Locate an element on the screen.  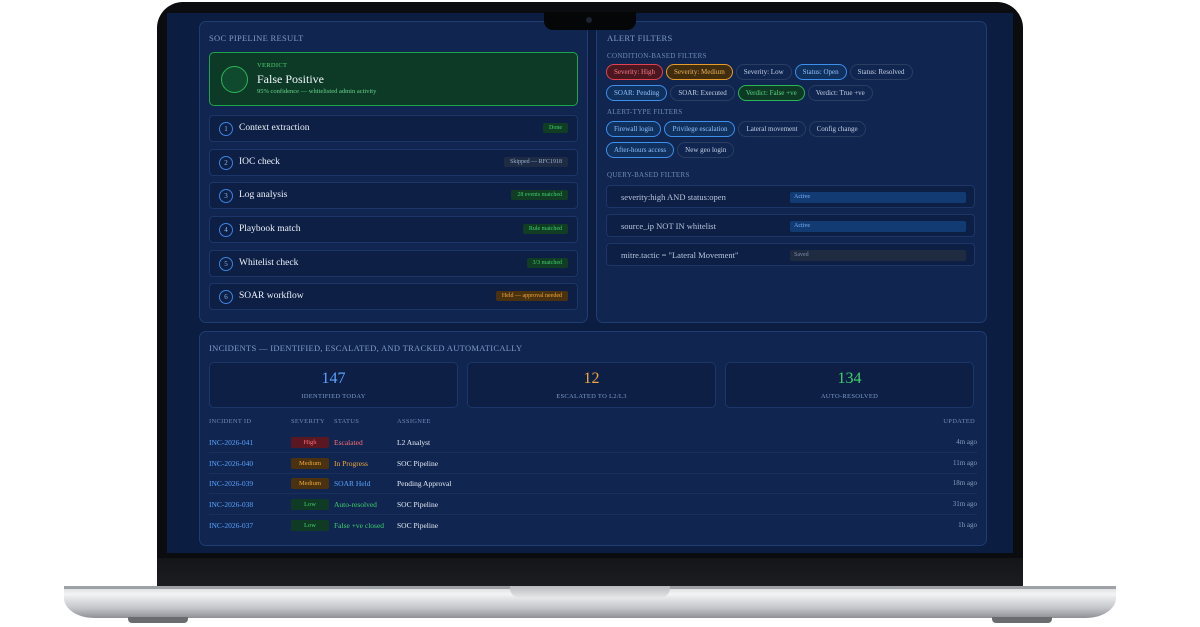
step-label: Playbook match is located at coordinates (270, 229).